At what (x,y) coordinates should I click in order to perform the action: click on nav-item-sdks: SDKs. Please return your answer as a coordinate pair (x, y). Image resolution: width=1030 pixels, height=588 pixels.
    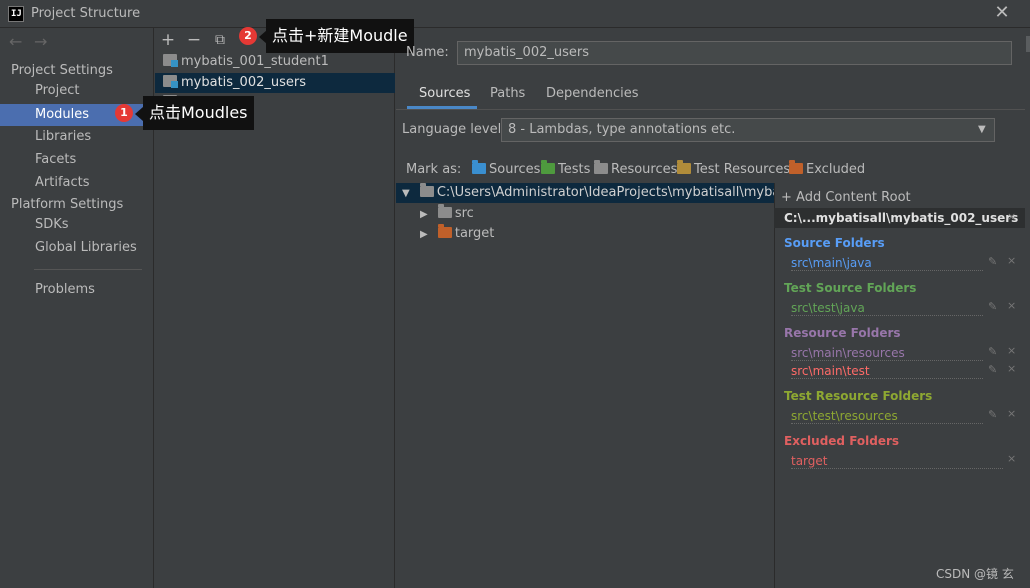
    Looking at the image, I should click on (52, 225).